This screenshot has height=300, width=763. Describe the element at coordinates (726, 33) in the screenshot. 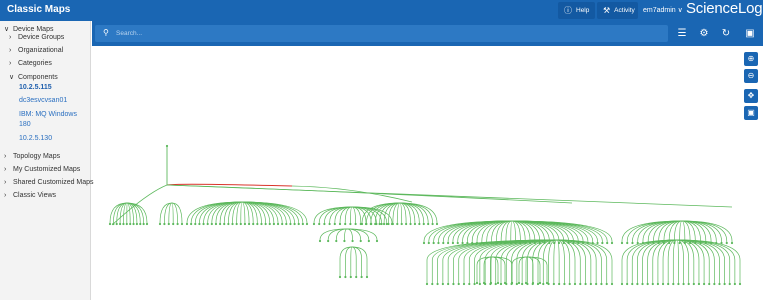

I see `refresh-icon: ↻` at that location.